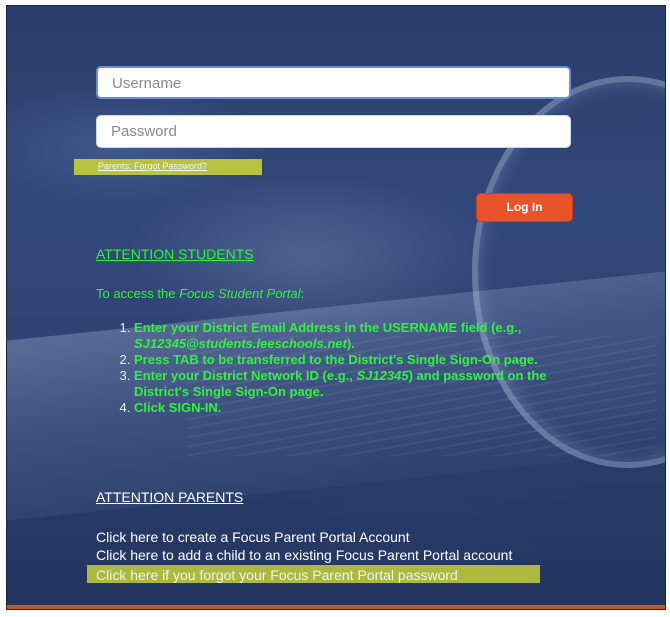 The image size is (670, 617). Describe the element at coordinates (169, 497) in the screenshot. I see `attention-parents-heading: ATTENTION PARENTS` at that location.